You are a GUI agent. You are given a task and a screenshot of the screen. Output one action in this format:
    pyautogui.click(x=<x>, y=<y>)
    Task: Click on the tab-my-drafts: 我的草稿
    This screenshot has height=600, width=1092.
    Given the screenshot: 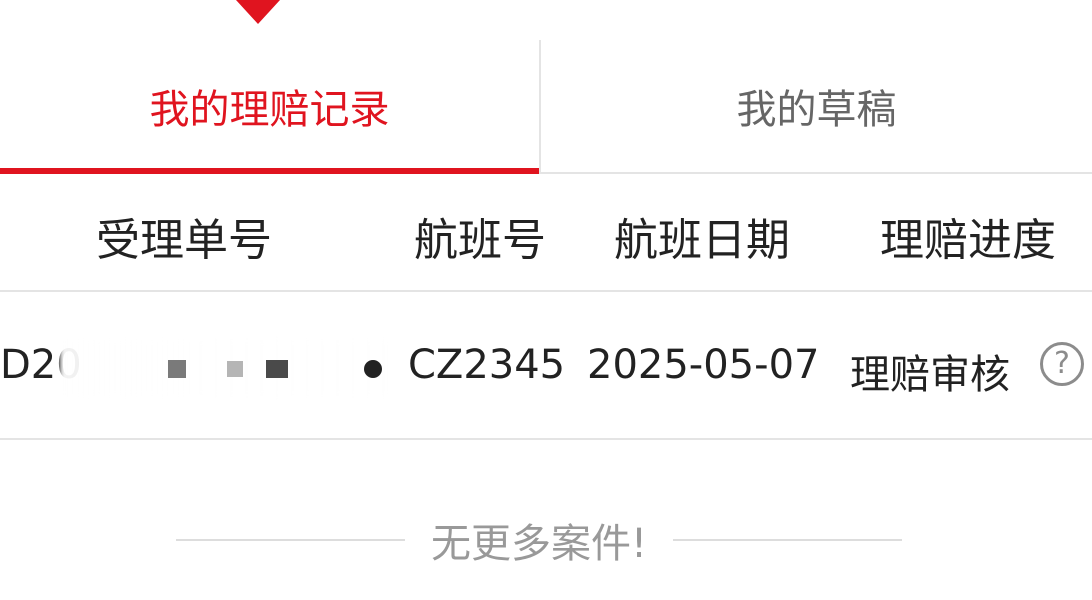 What is the action you would take?
    pyautogui.click(x=816, y=106)
    